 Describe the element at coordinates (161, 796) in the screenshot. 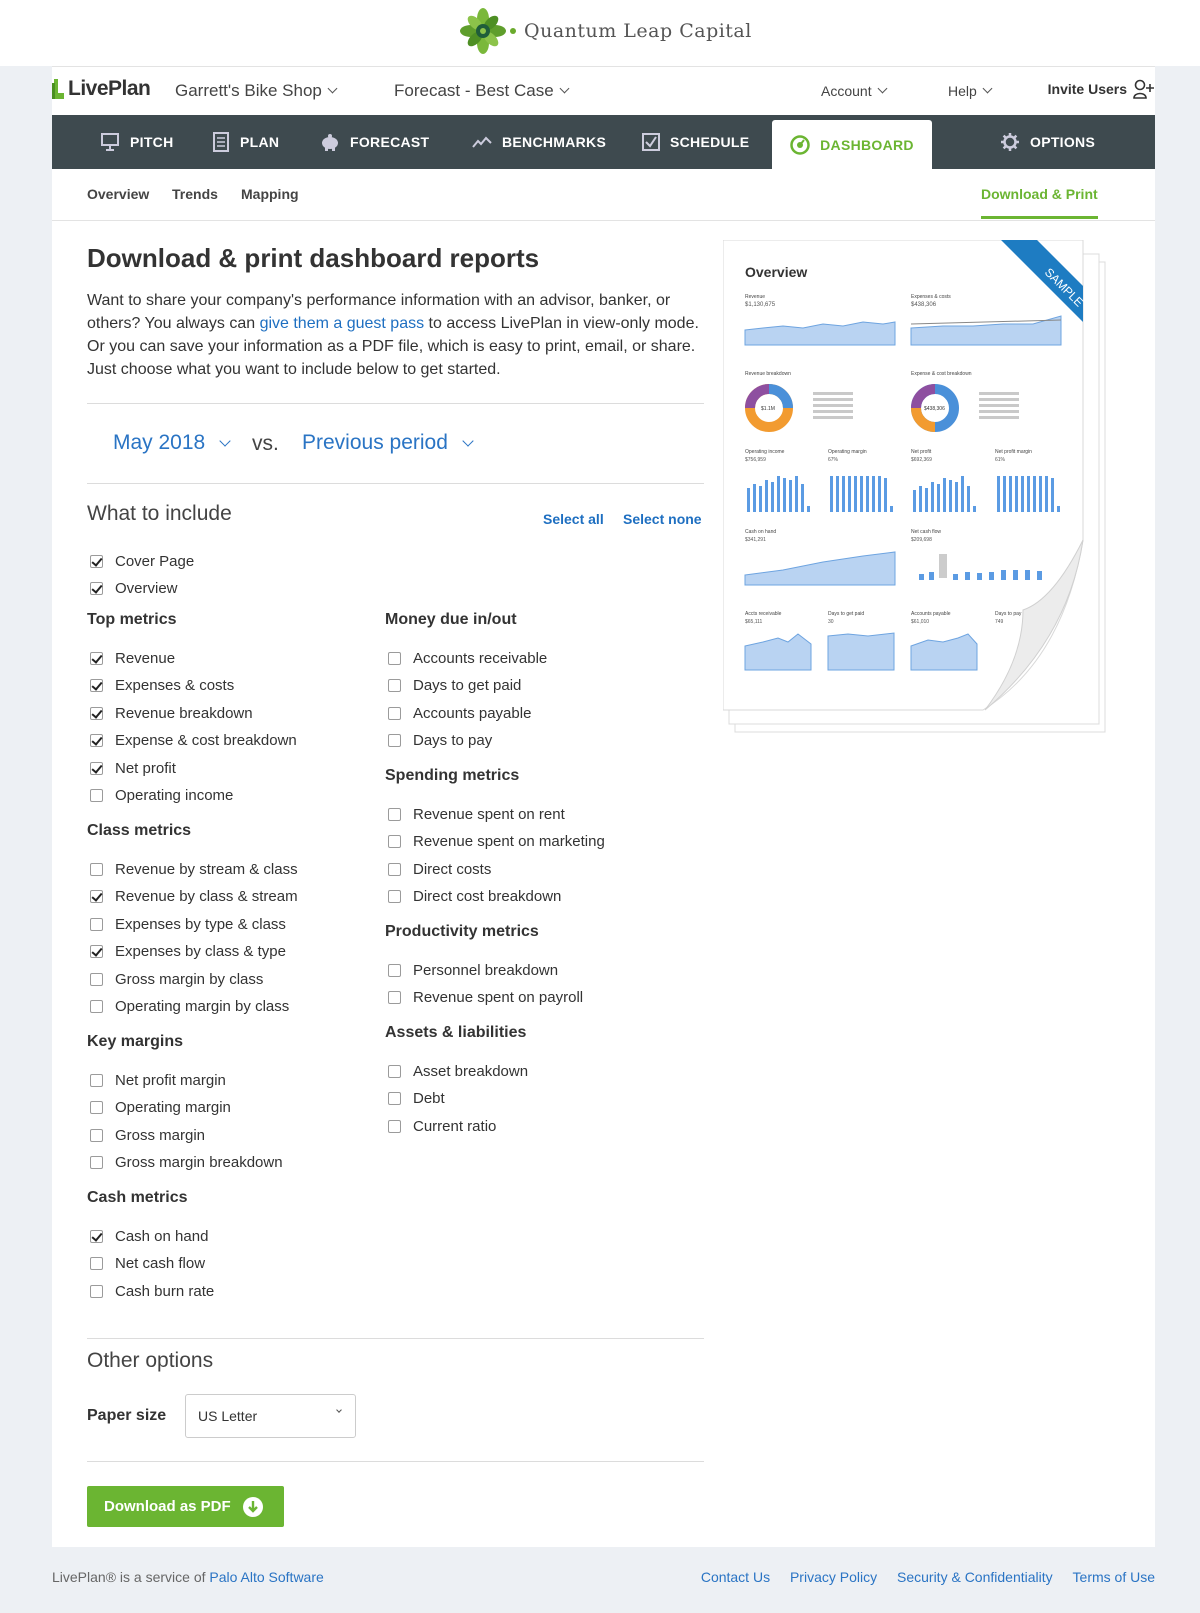

I see `checkbox-item: Operating income` at that location.